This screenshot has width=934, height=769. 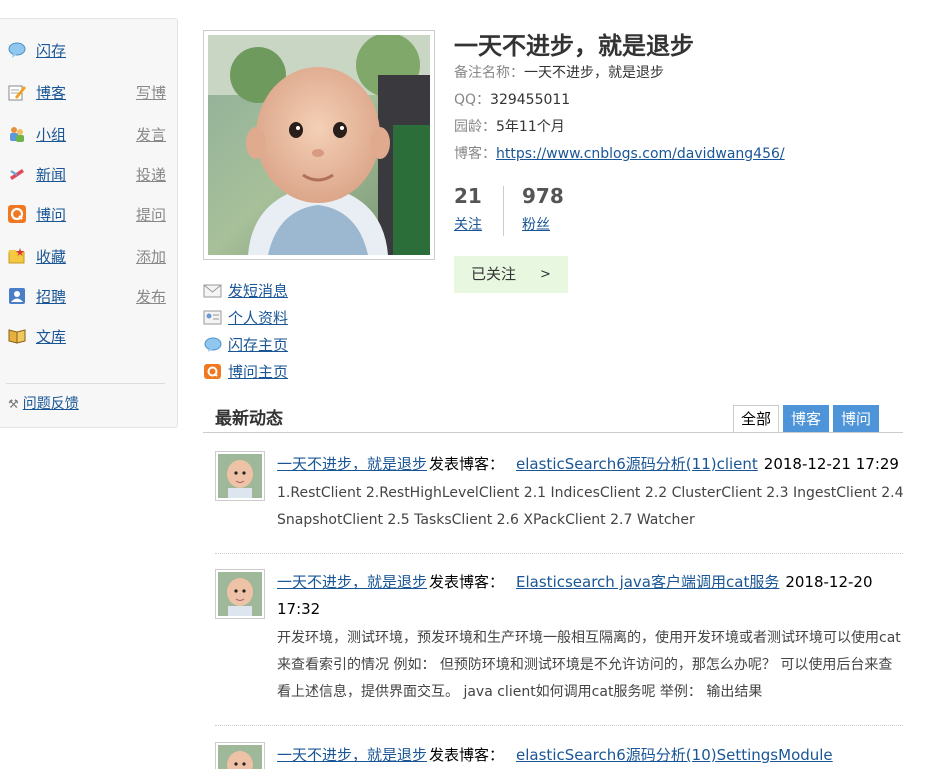 What do you see at coordinates (151, 256) in the screenshot?
I see `sidebar-item-action: 添加` at bounding box center [151, 256].